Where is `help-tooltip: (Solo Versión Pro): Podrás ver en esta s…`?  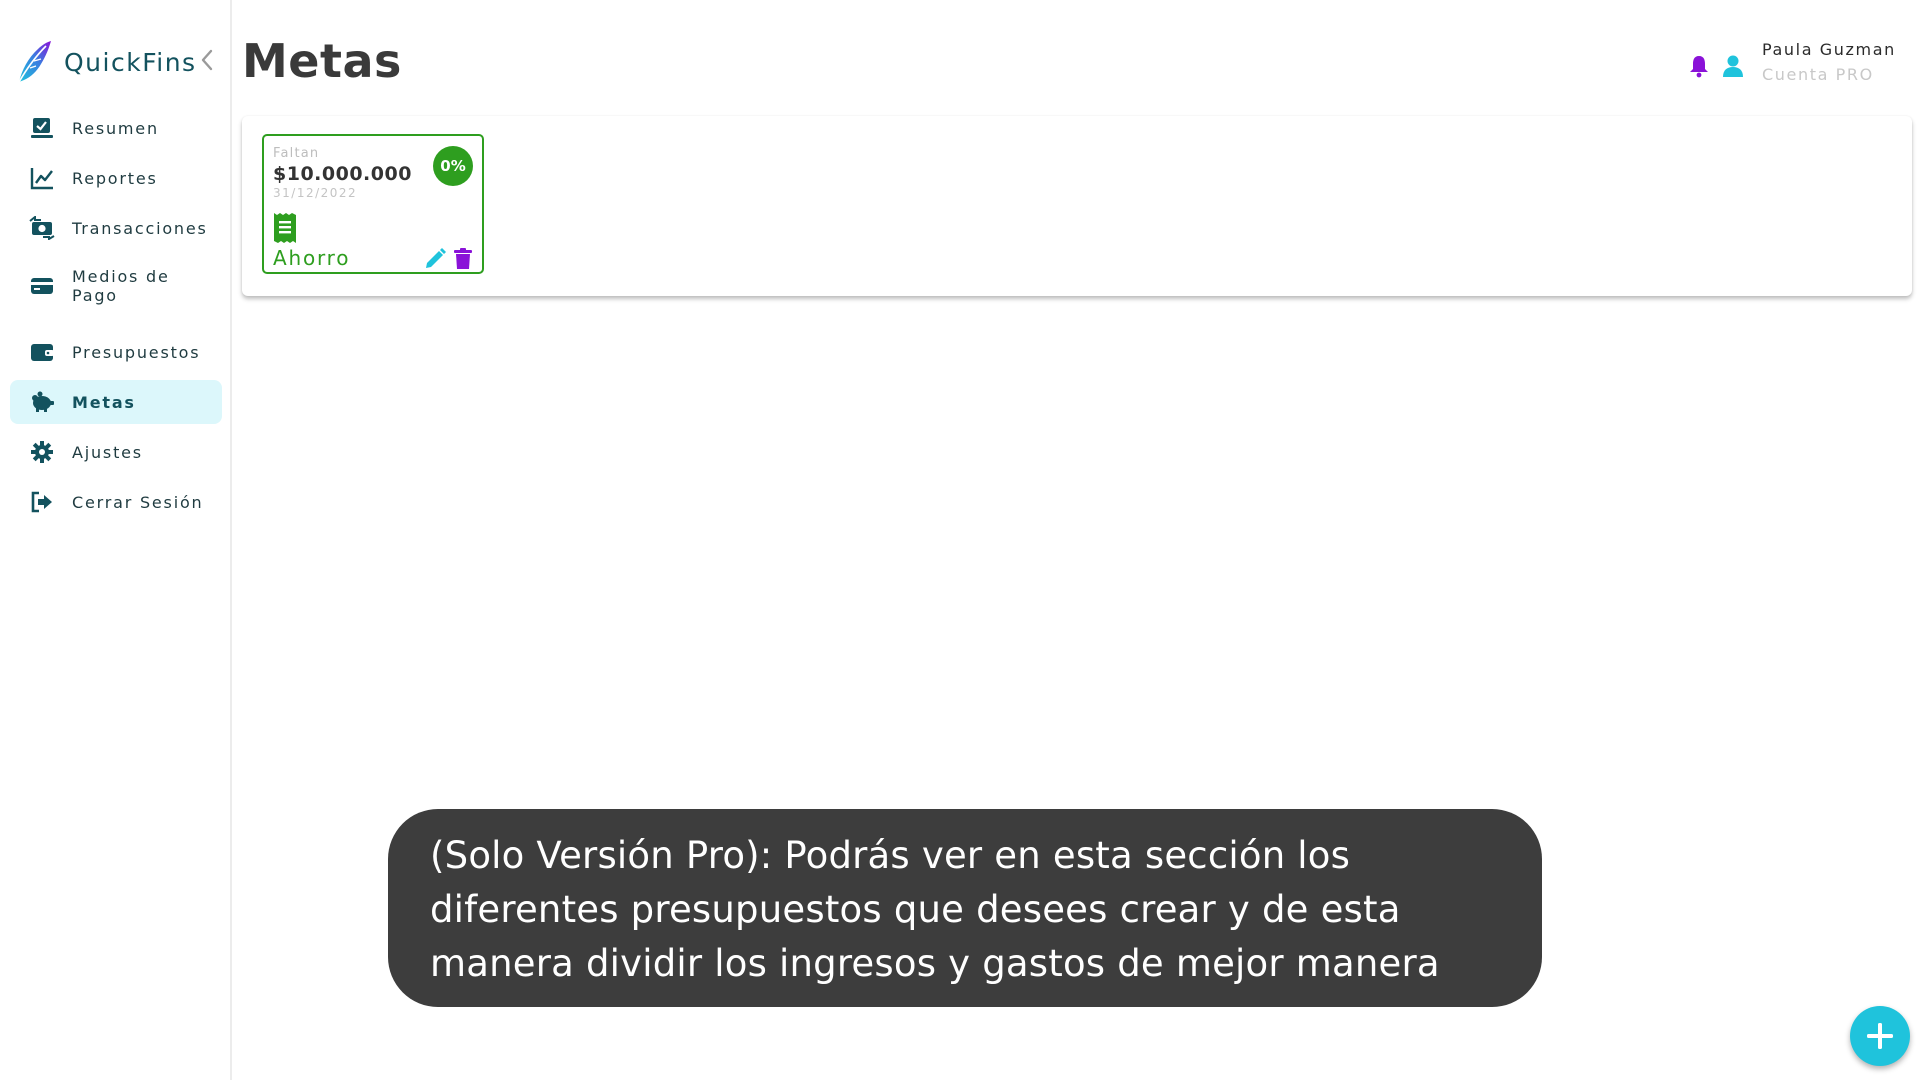
help-tooltip: (Solo Versión Pro): Podrás ver en esta s… is located at coordinates (965, 908).